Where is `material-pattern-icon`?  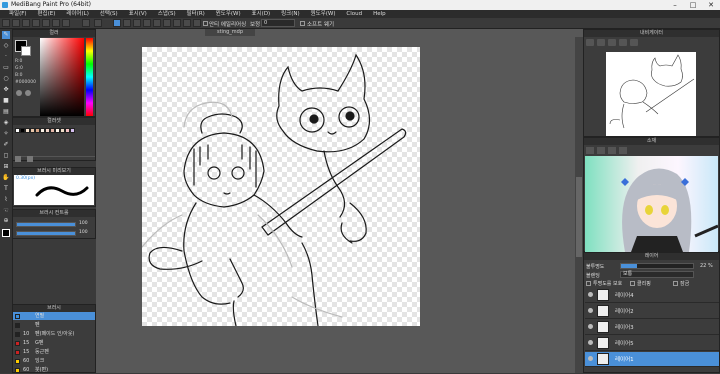 material-pattern-icon is located at coordinates (601, 150).